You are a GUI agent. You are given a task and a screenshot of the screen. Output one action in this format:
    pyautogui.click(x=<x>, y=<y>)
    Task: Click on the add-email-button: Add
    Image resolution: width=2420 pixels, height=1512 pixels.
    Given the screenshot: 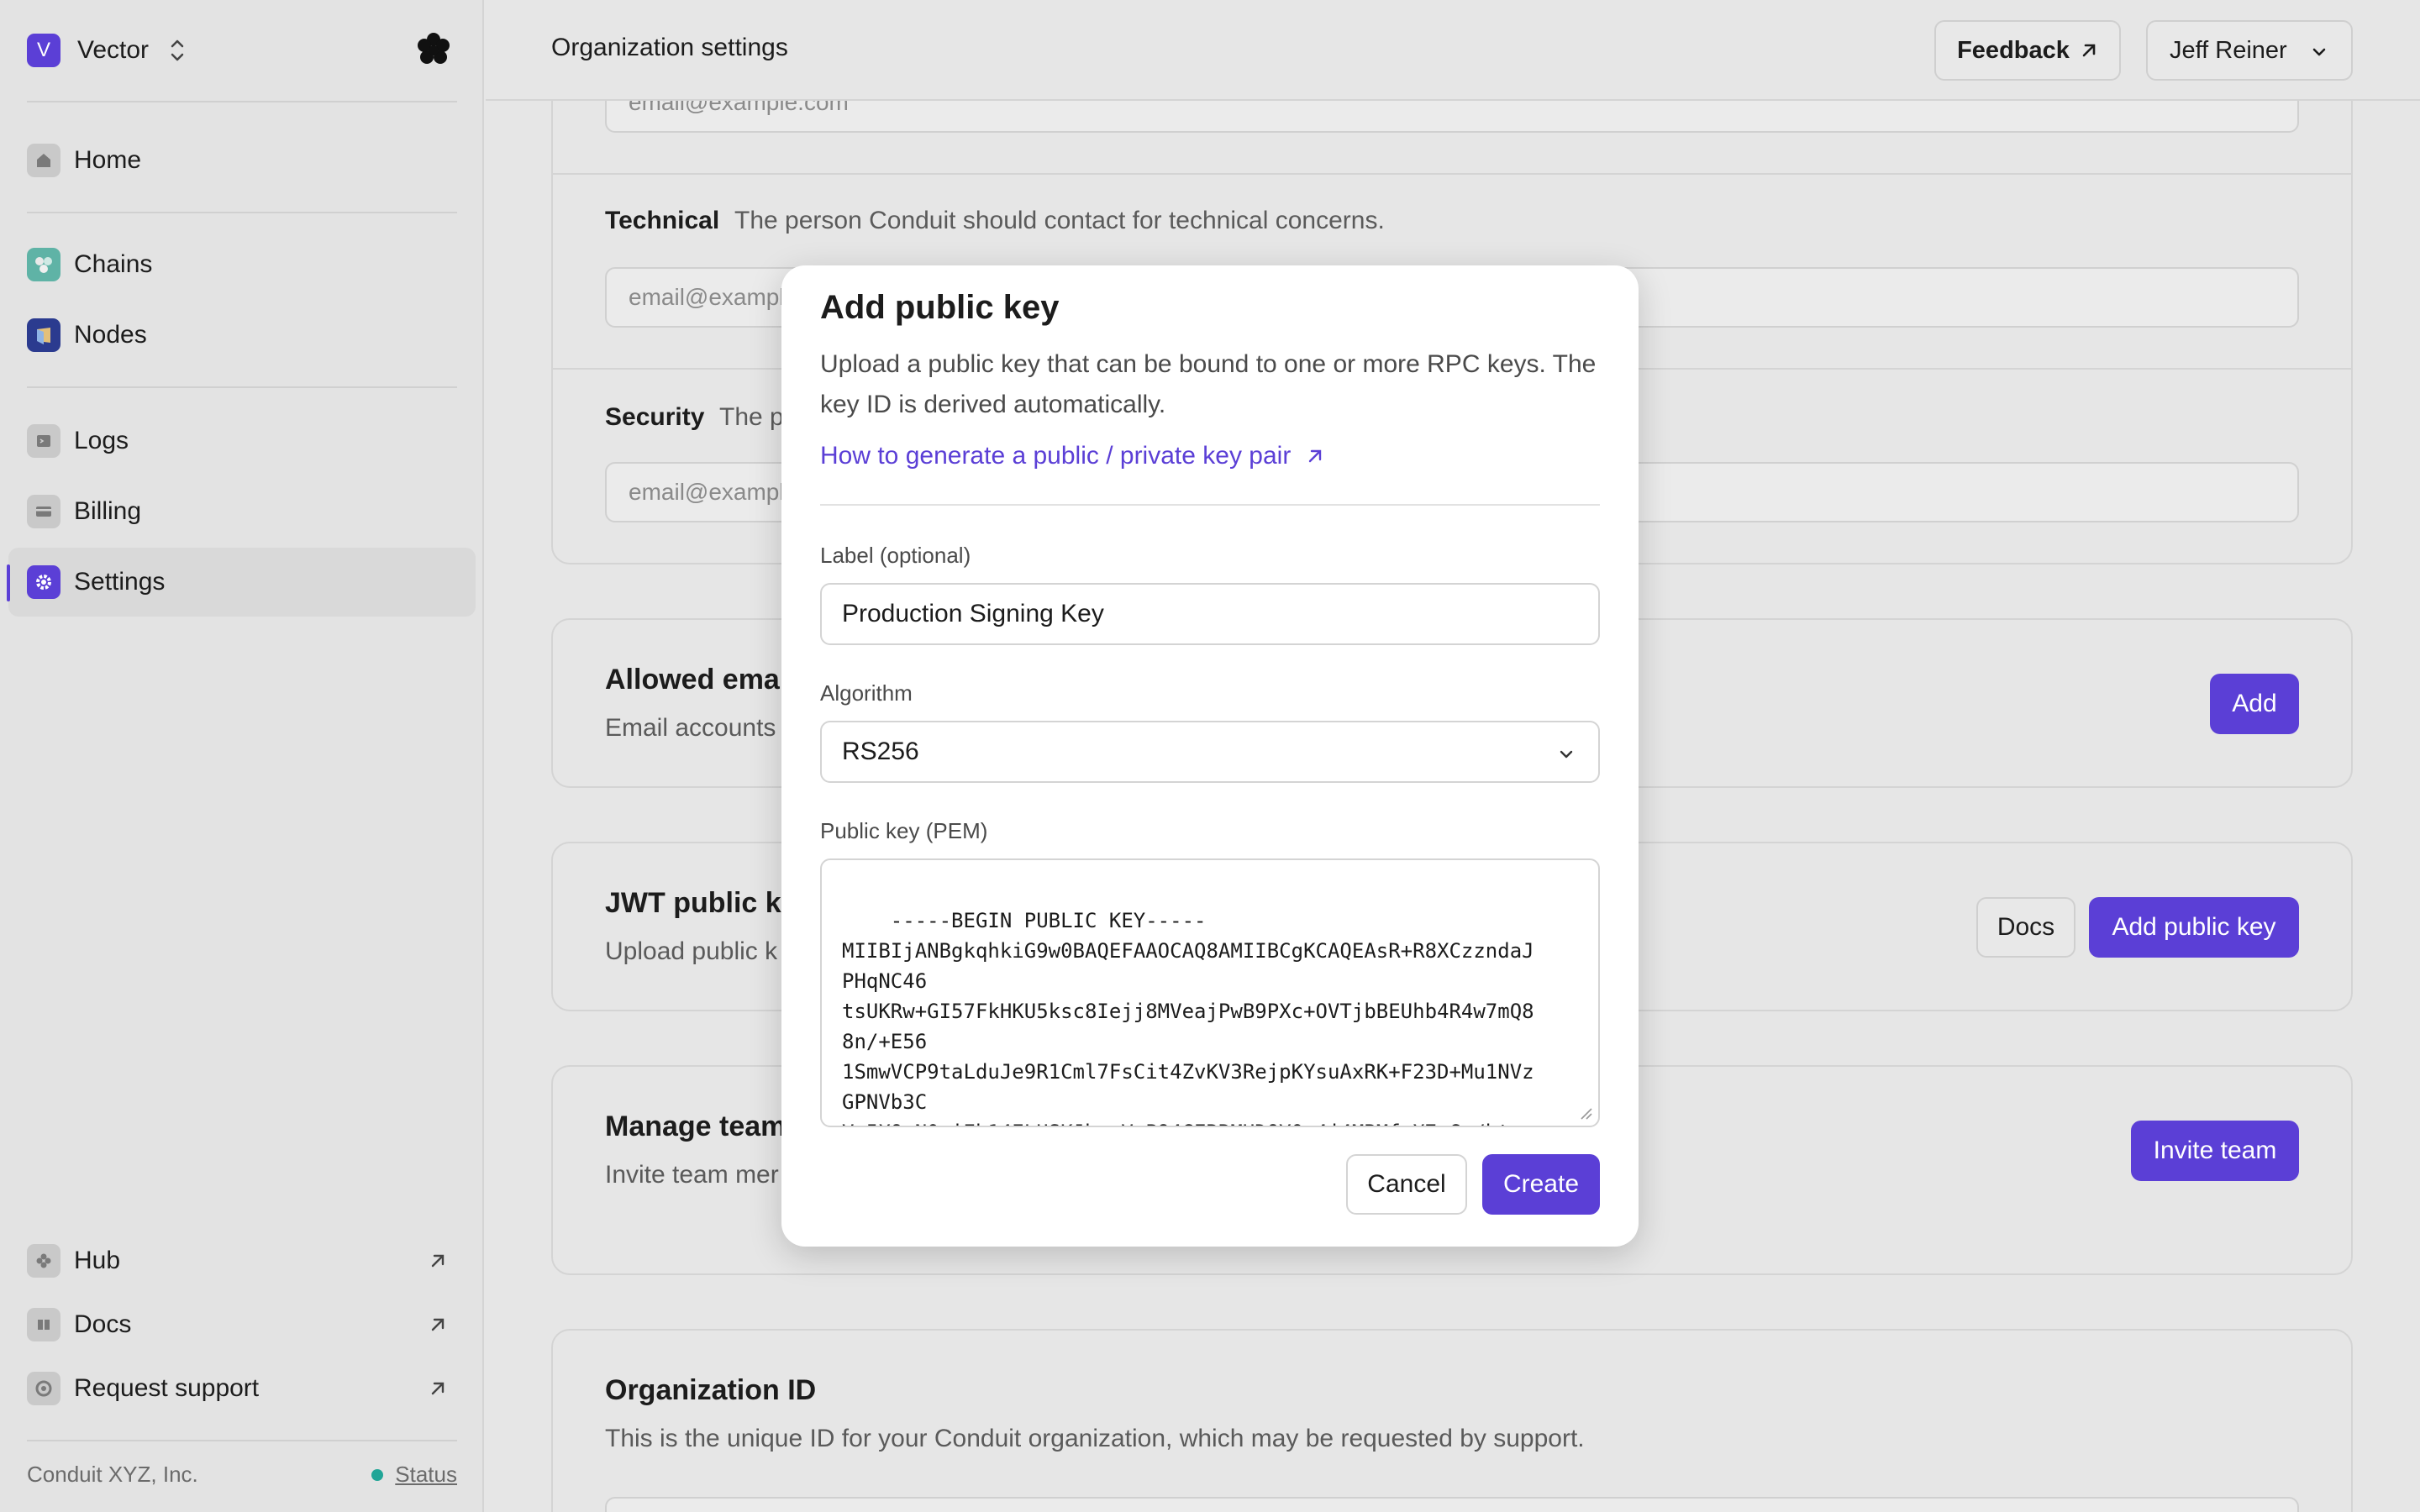 What is the action you would take?
    pyautogui.click(x=2254, y=704)
    